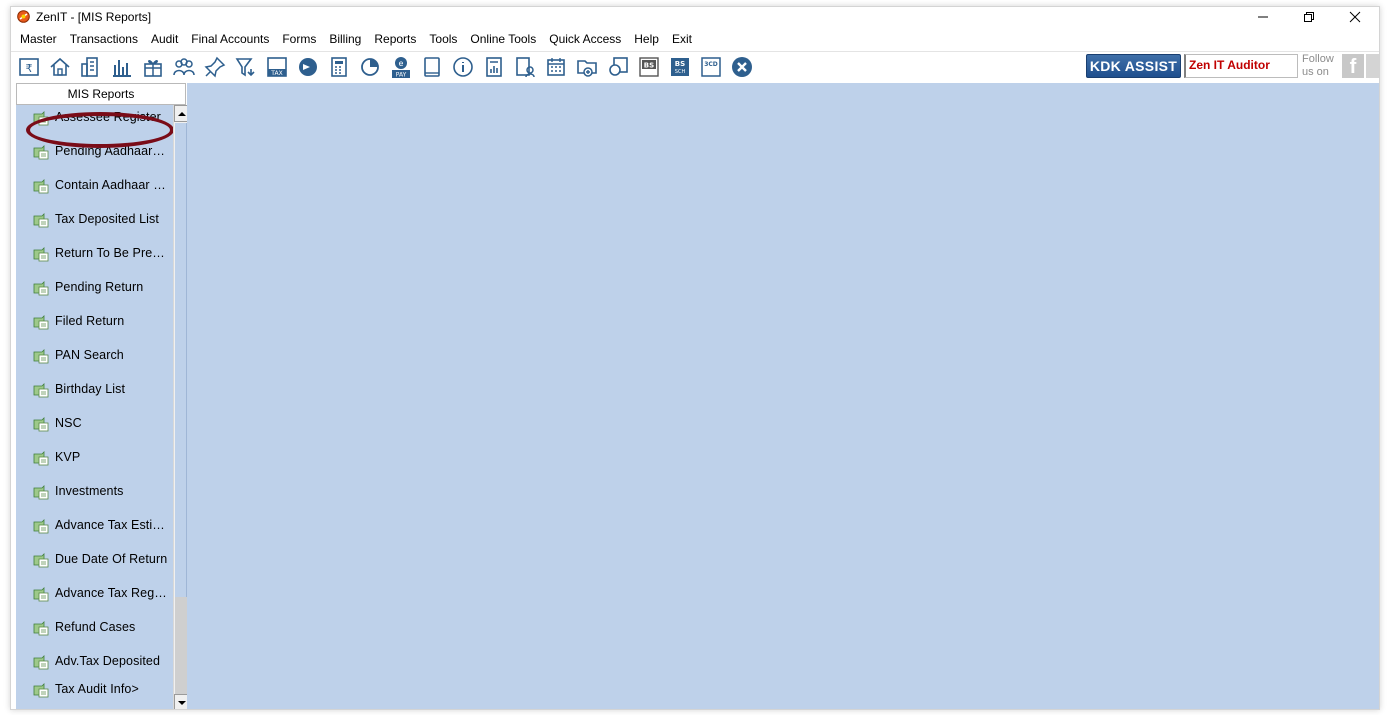 The height and width of the screenshot is (715, 1393). I want to click on users-icon, so click(184, 67).